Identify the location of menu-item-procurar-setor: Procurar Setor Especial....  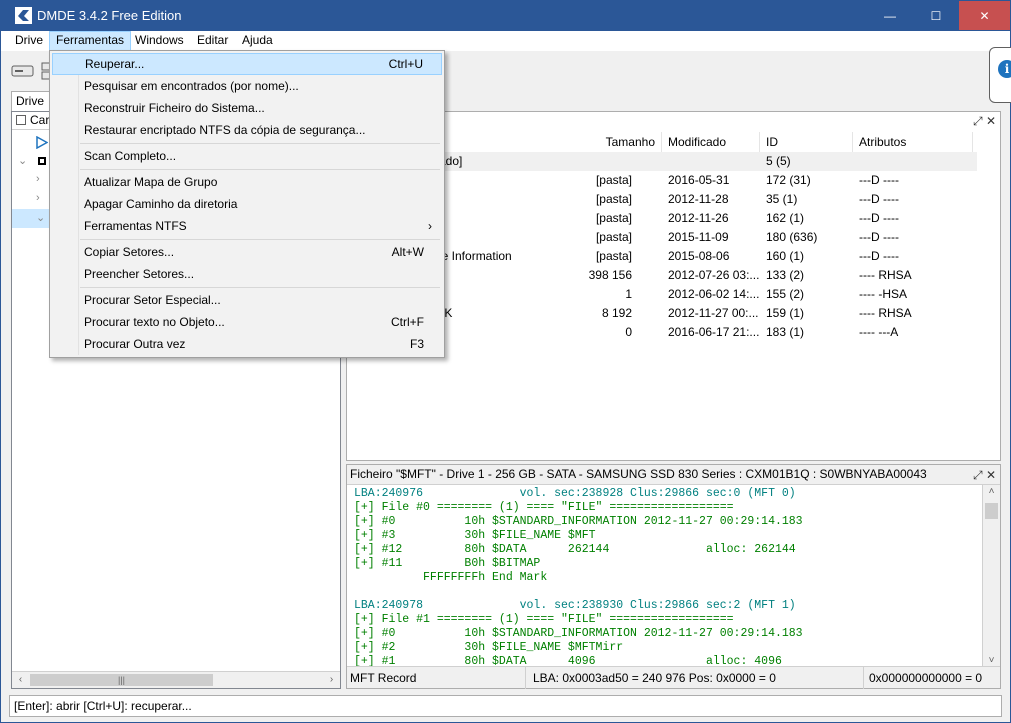
(247, 300).